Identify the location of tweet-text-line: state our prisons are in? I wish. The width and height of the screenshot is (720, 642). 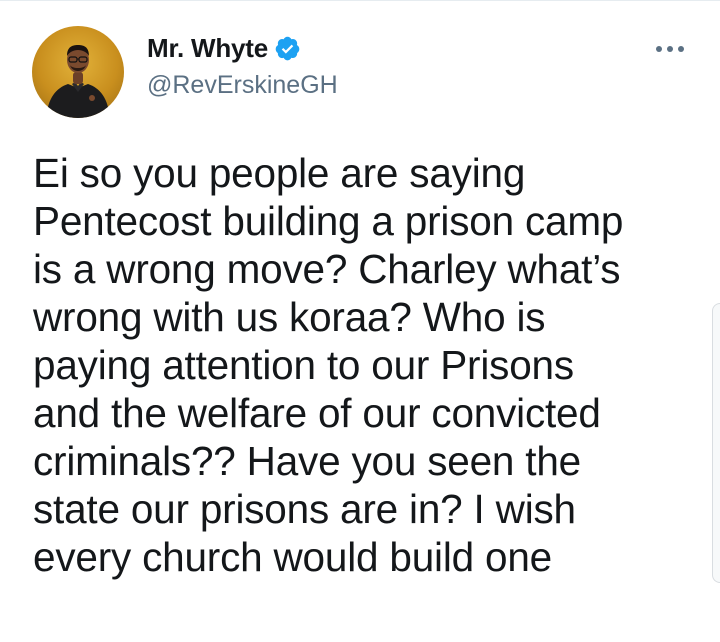
(304, 509).